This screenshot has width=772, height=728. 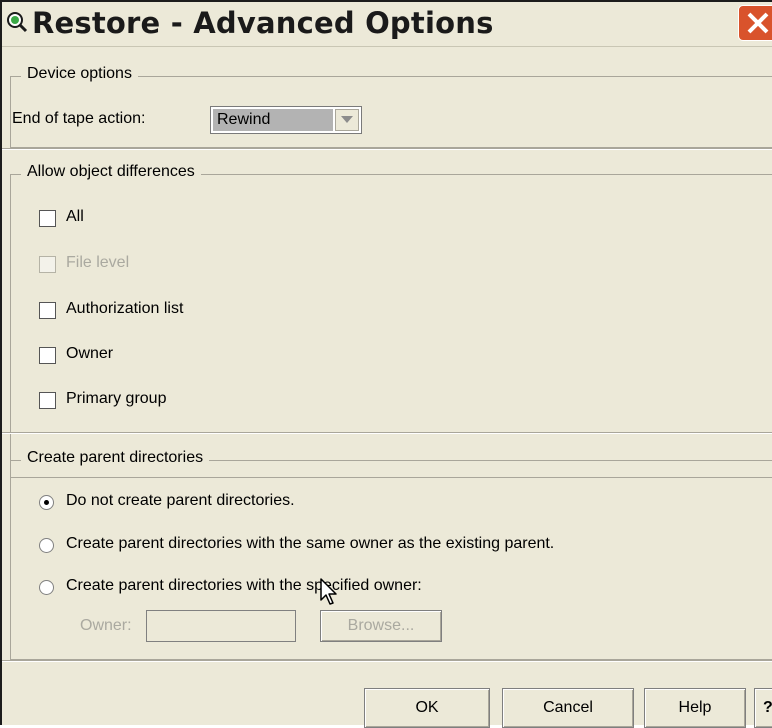 What do you see at coordinates (427, 708) in the screenshot?
I see `ok-button: OK` at bounding box center [427, 708].